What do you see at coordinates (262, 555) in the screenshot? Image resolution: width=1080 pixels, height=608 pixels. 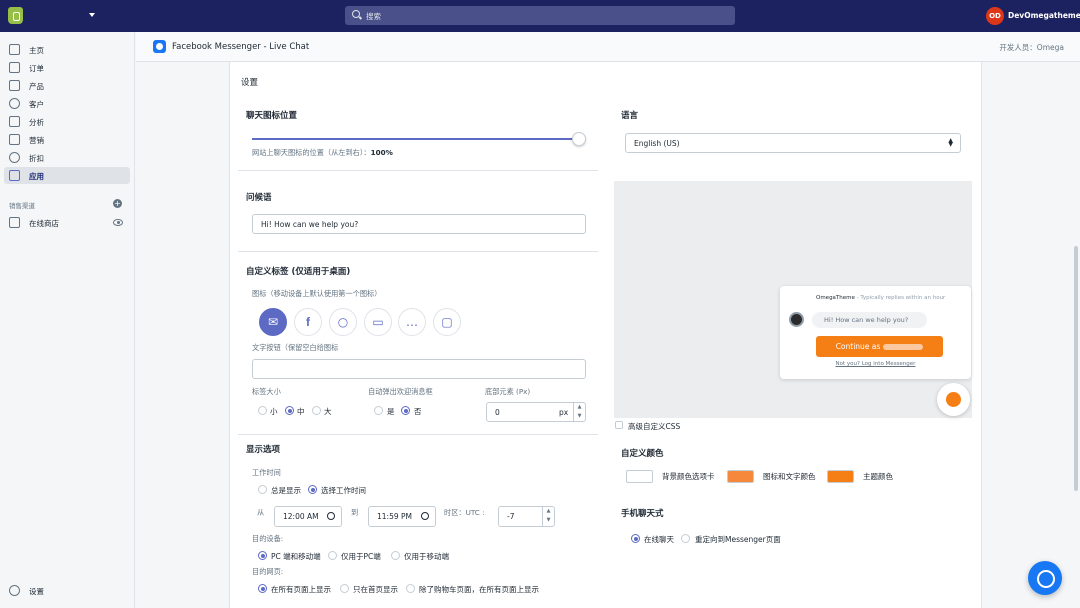 I see `device-all-radio` at bounding box center [262, 555].